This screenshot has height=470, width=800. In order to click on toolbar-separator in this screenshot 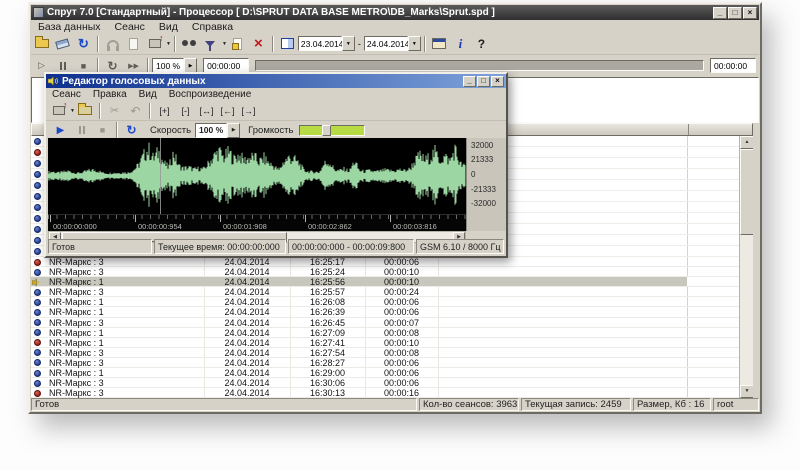, I will do `click(272, 43)`.